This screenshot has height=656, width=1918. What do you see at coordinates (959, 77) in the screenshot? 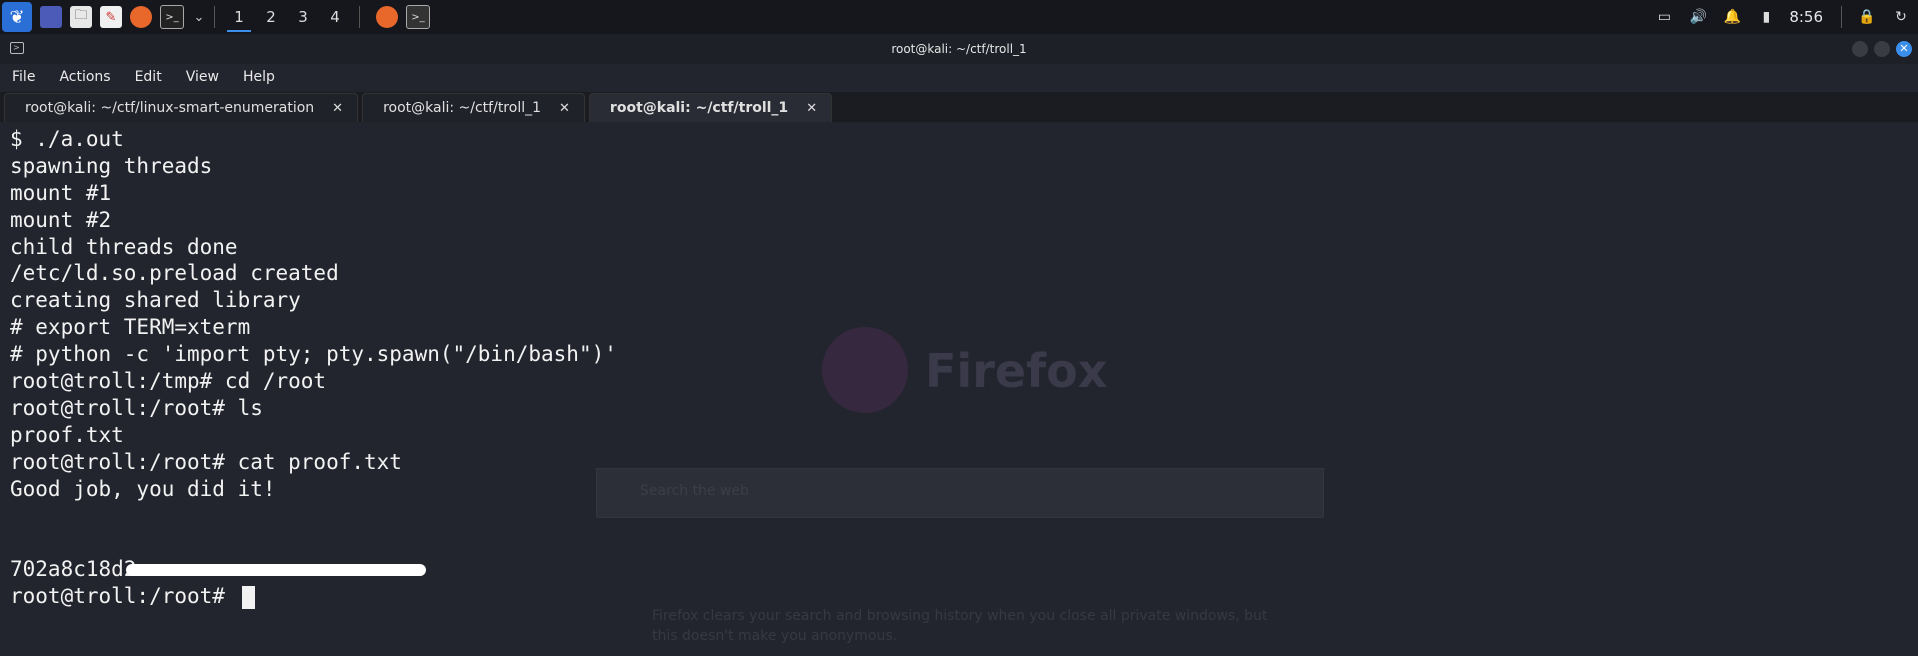
I see `menu-bar: File Actions Edit View Help` at bounding box center [959, 77].